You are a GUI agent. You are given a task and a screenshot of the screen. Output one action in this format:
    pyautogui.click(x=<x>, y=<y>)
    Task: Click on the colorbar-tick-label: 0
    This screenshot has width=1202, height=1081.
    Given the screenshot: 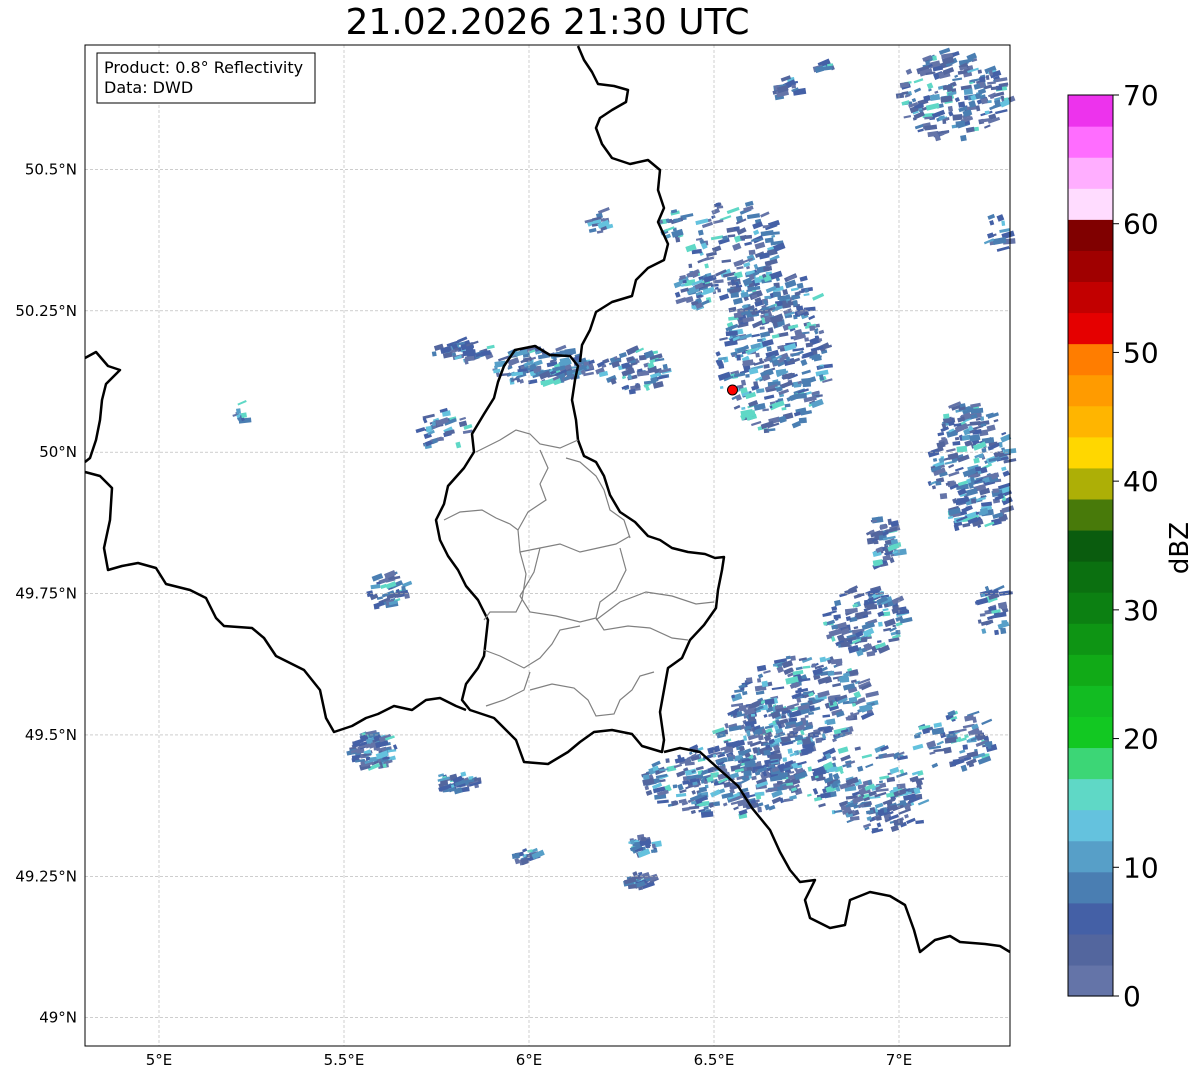 What is the action you would take?
    pyautogui.click(x=1132, y=996)
    